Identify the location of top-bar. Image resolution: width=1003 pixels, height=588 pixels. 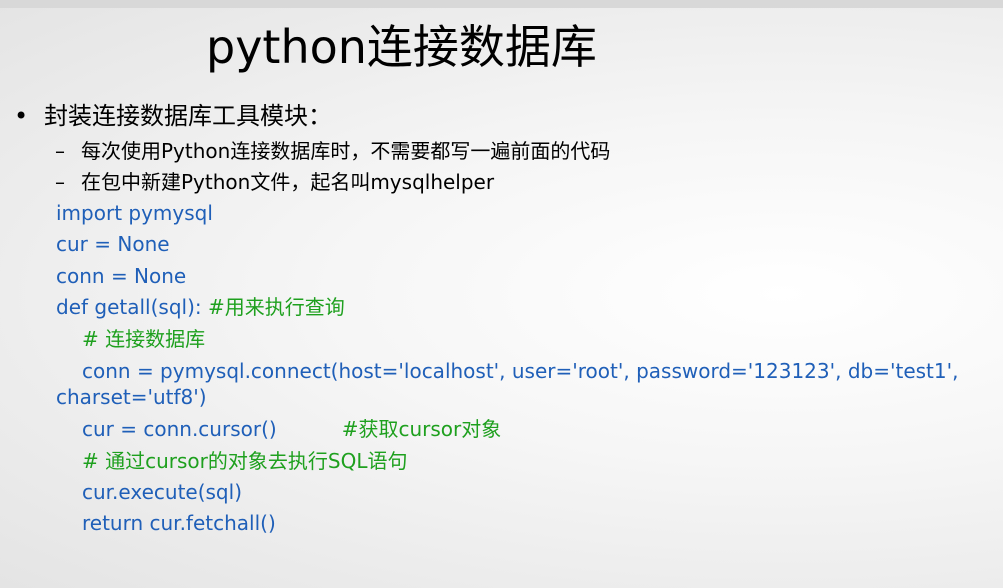
(501, 4).